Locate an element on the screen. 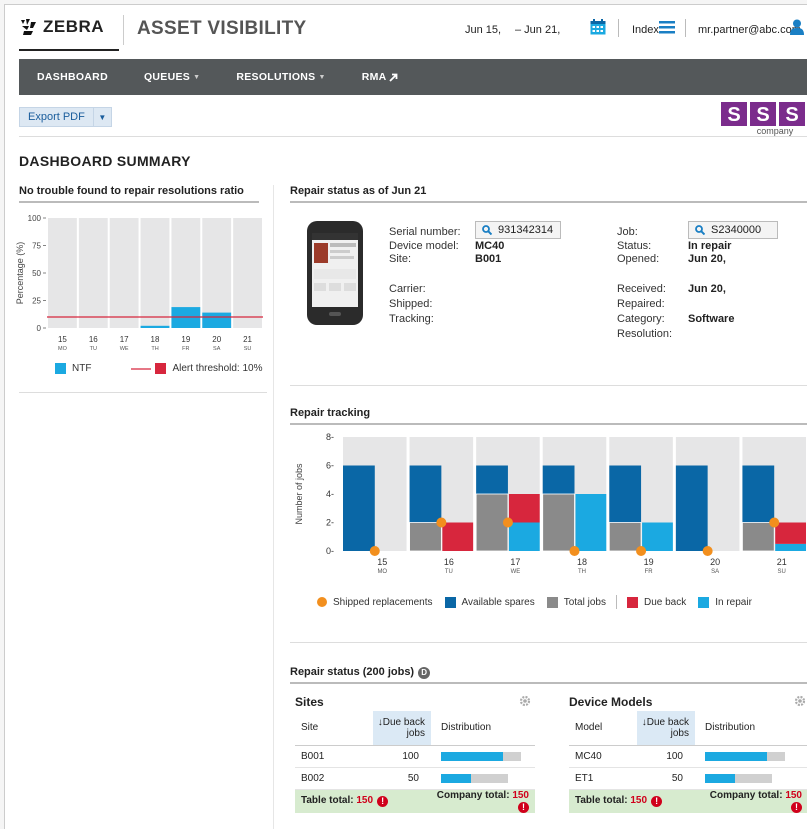 The image size is (807, 829). device-image is located at coordinates (335, 273).